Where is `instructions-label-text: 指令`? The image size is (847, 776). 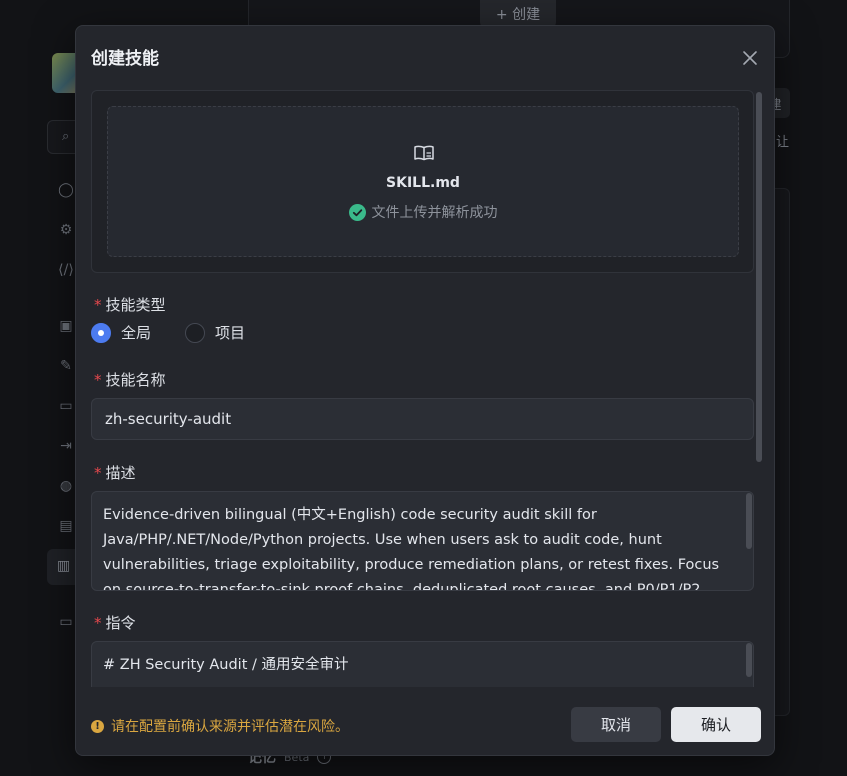
instructions-label-text: 指令 is located at coordinates (120, 623).